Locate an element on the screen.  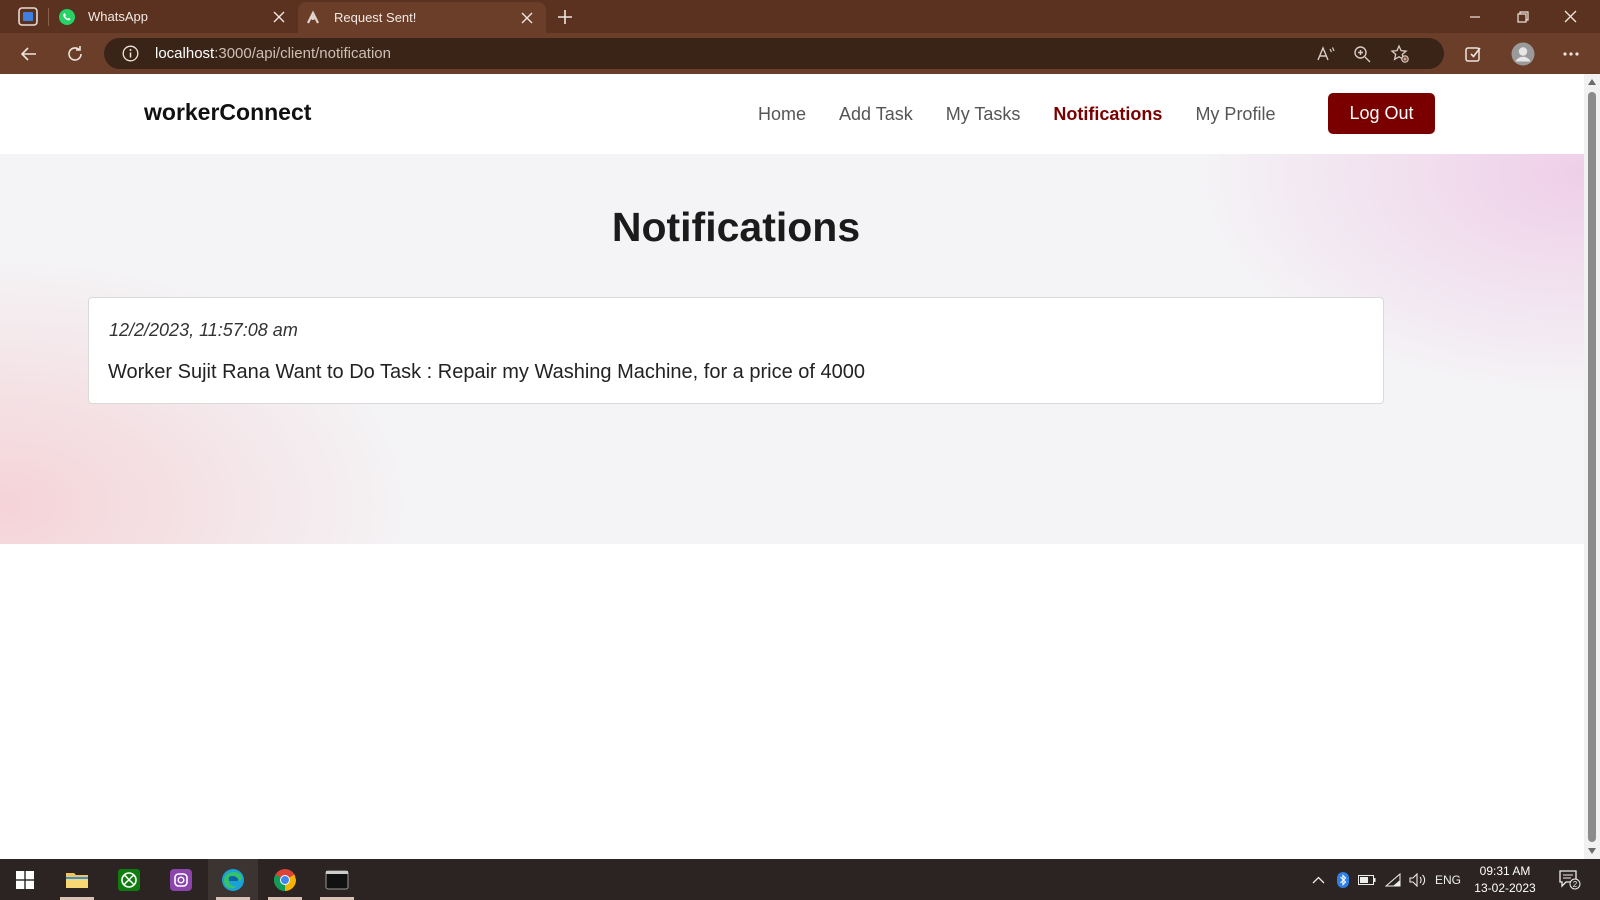
browser-address-bar: localhost:3000/api/client/notification is located at coordinates (800, 53).